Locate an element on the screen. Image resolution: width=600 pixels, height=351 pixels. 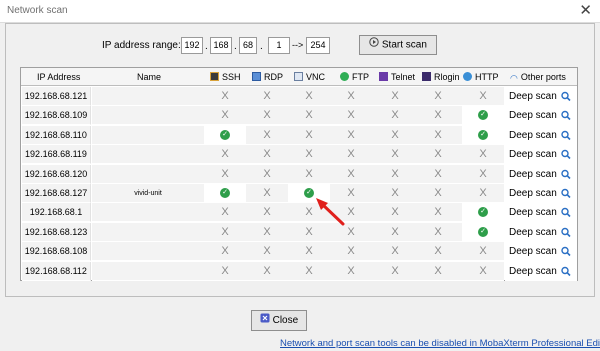
deep-scan-label: Deep scan is located at coordinates (533, 213).